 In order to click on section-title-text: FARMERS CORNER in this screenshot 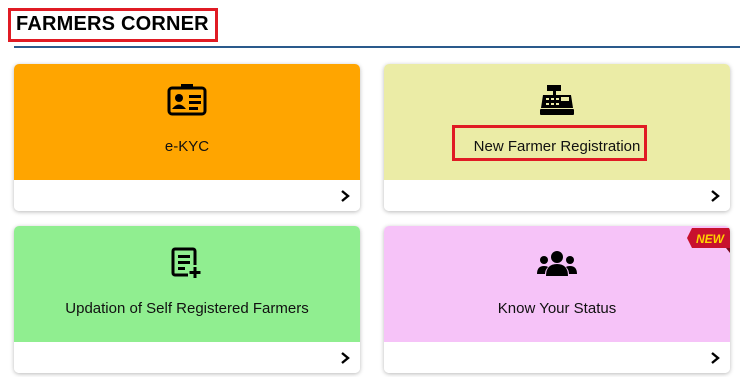, I will do `click(112, 24)`.